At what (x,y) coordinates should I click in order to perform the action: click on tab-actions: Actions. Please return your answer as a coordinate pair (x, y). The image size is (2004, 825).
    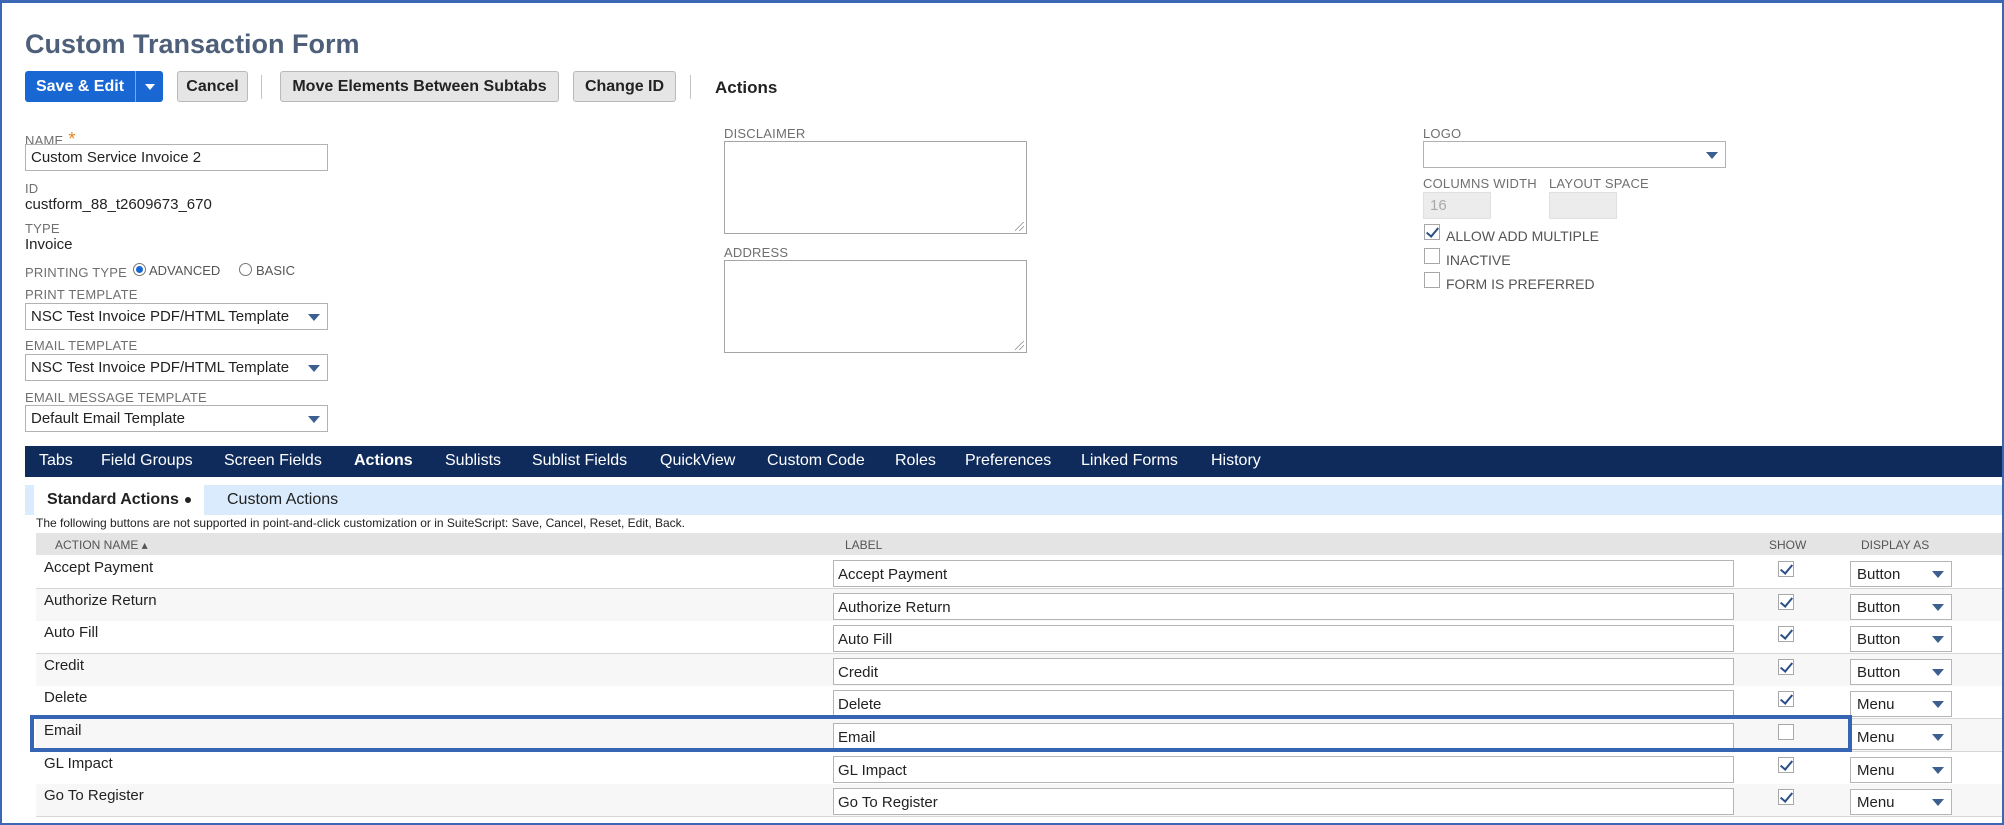
    Looking at the image, I should click on (383, 461).